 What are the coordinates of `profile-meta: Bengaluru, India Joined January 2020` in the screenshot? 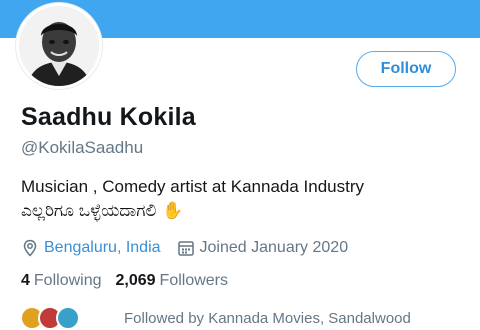 It's located at (184, 248).